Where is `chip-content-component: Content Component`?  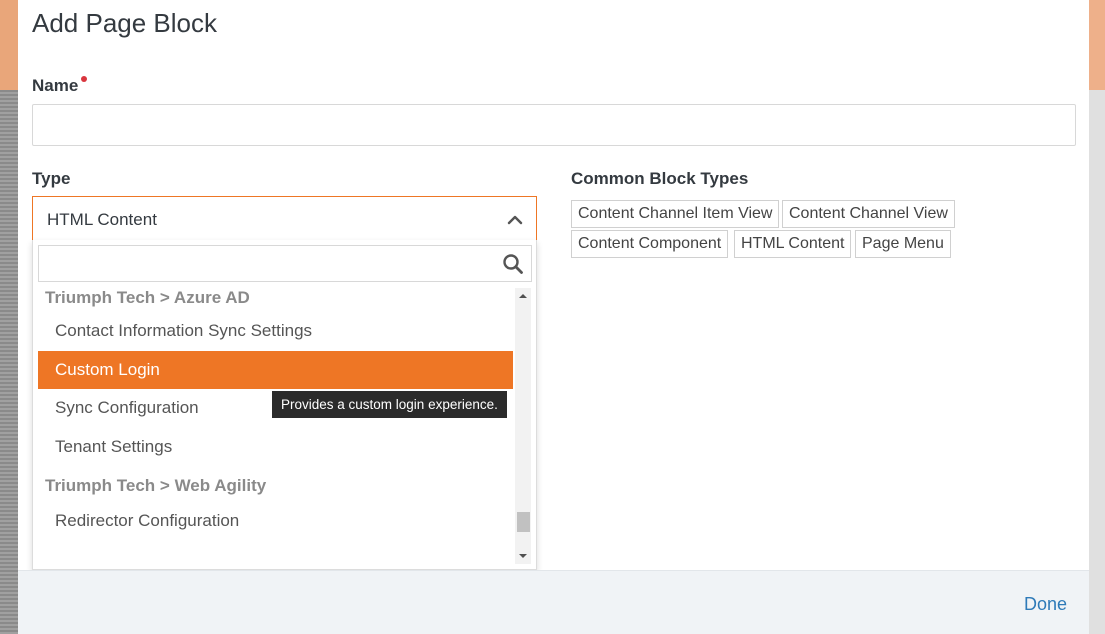 chip-content-component: Content Component is located at coordinates (650, 244).